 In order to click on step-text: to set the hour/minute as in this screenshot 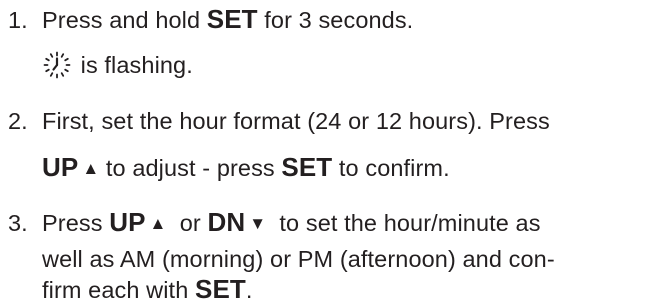, I will do `click(403, 223)`.